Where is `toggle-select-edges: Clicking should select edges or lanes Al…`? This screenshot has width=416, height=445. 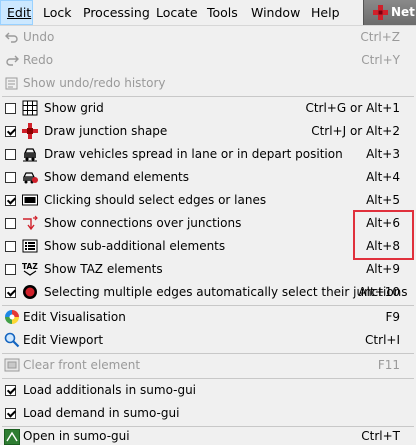
toggle-select-edges: Clicking should select edges or lanes Al… is located at coordinates (208, 200).